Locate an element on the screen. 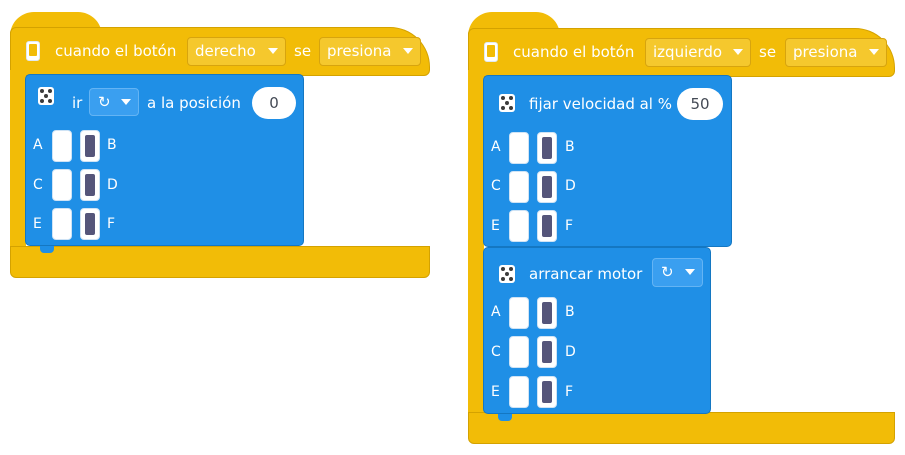 The height and width of the screenshot is (455, 905). set-speed-block: fijar velocidad al % 50 A B C D E F is located at coordinates (607, 161).